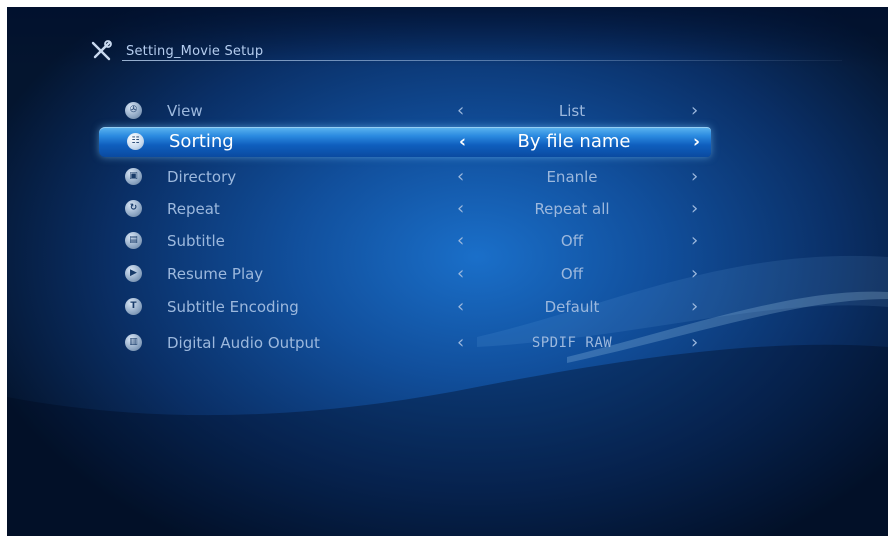 The height and width of the screenshot is (543, 895). Describe the element at coordinates (133, 176) in the screenshot. I see `directory-icon: ▣` at that location.